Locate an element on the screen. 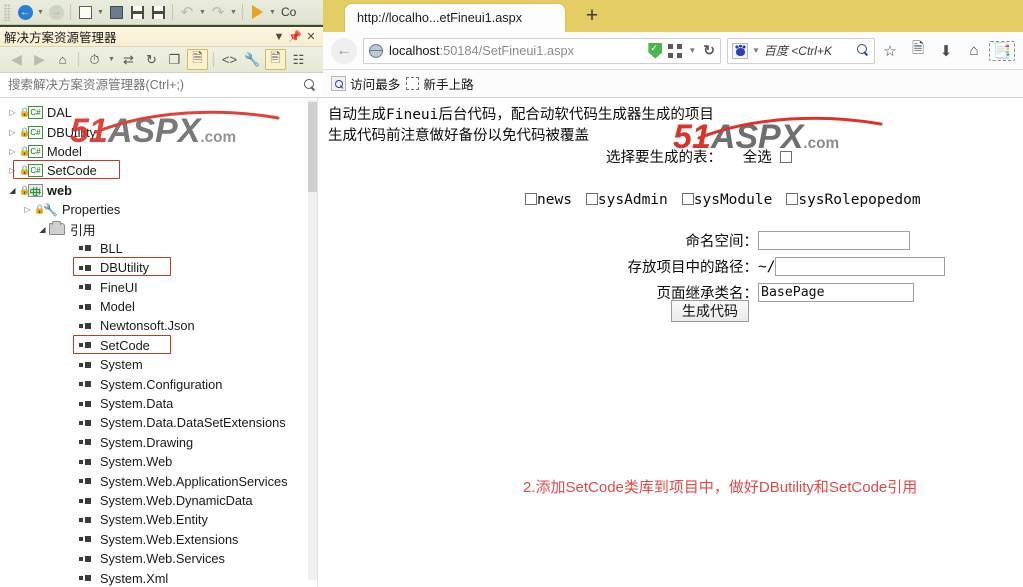 The image size is (1023, 587). tree-item: ▷ 🔒 C# DBUtility is located at coordinates (158, 131).